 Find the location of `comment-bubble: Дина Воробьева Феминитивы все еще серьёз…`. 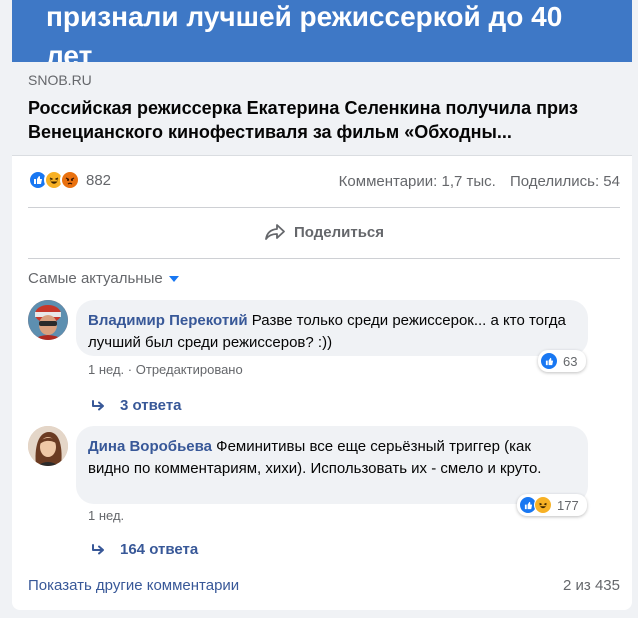

comment-bubble: Дина Воробьева Феминитивы все еще серьёз… is located at coordinates (332, 465).